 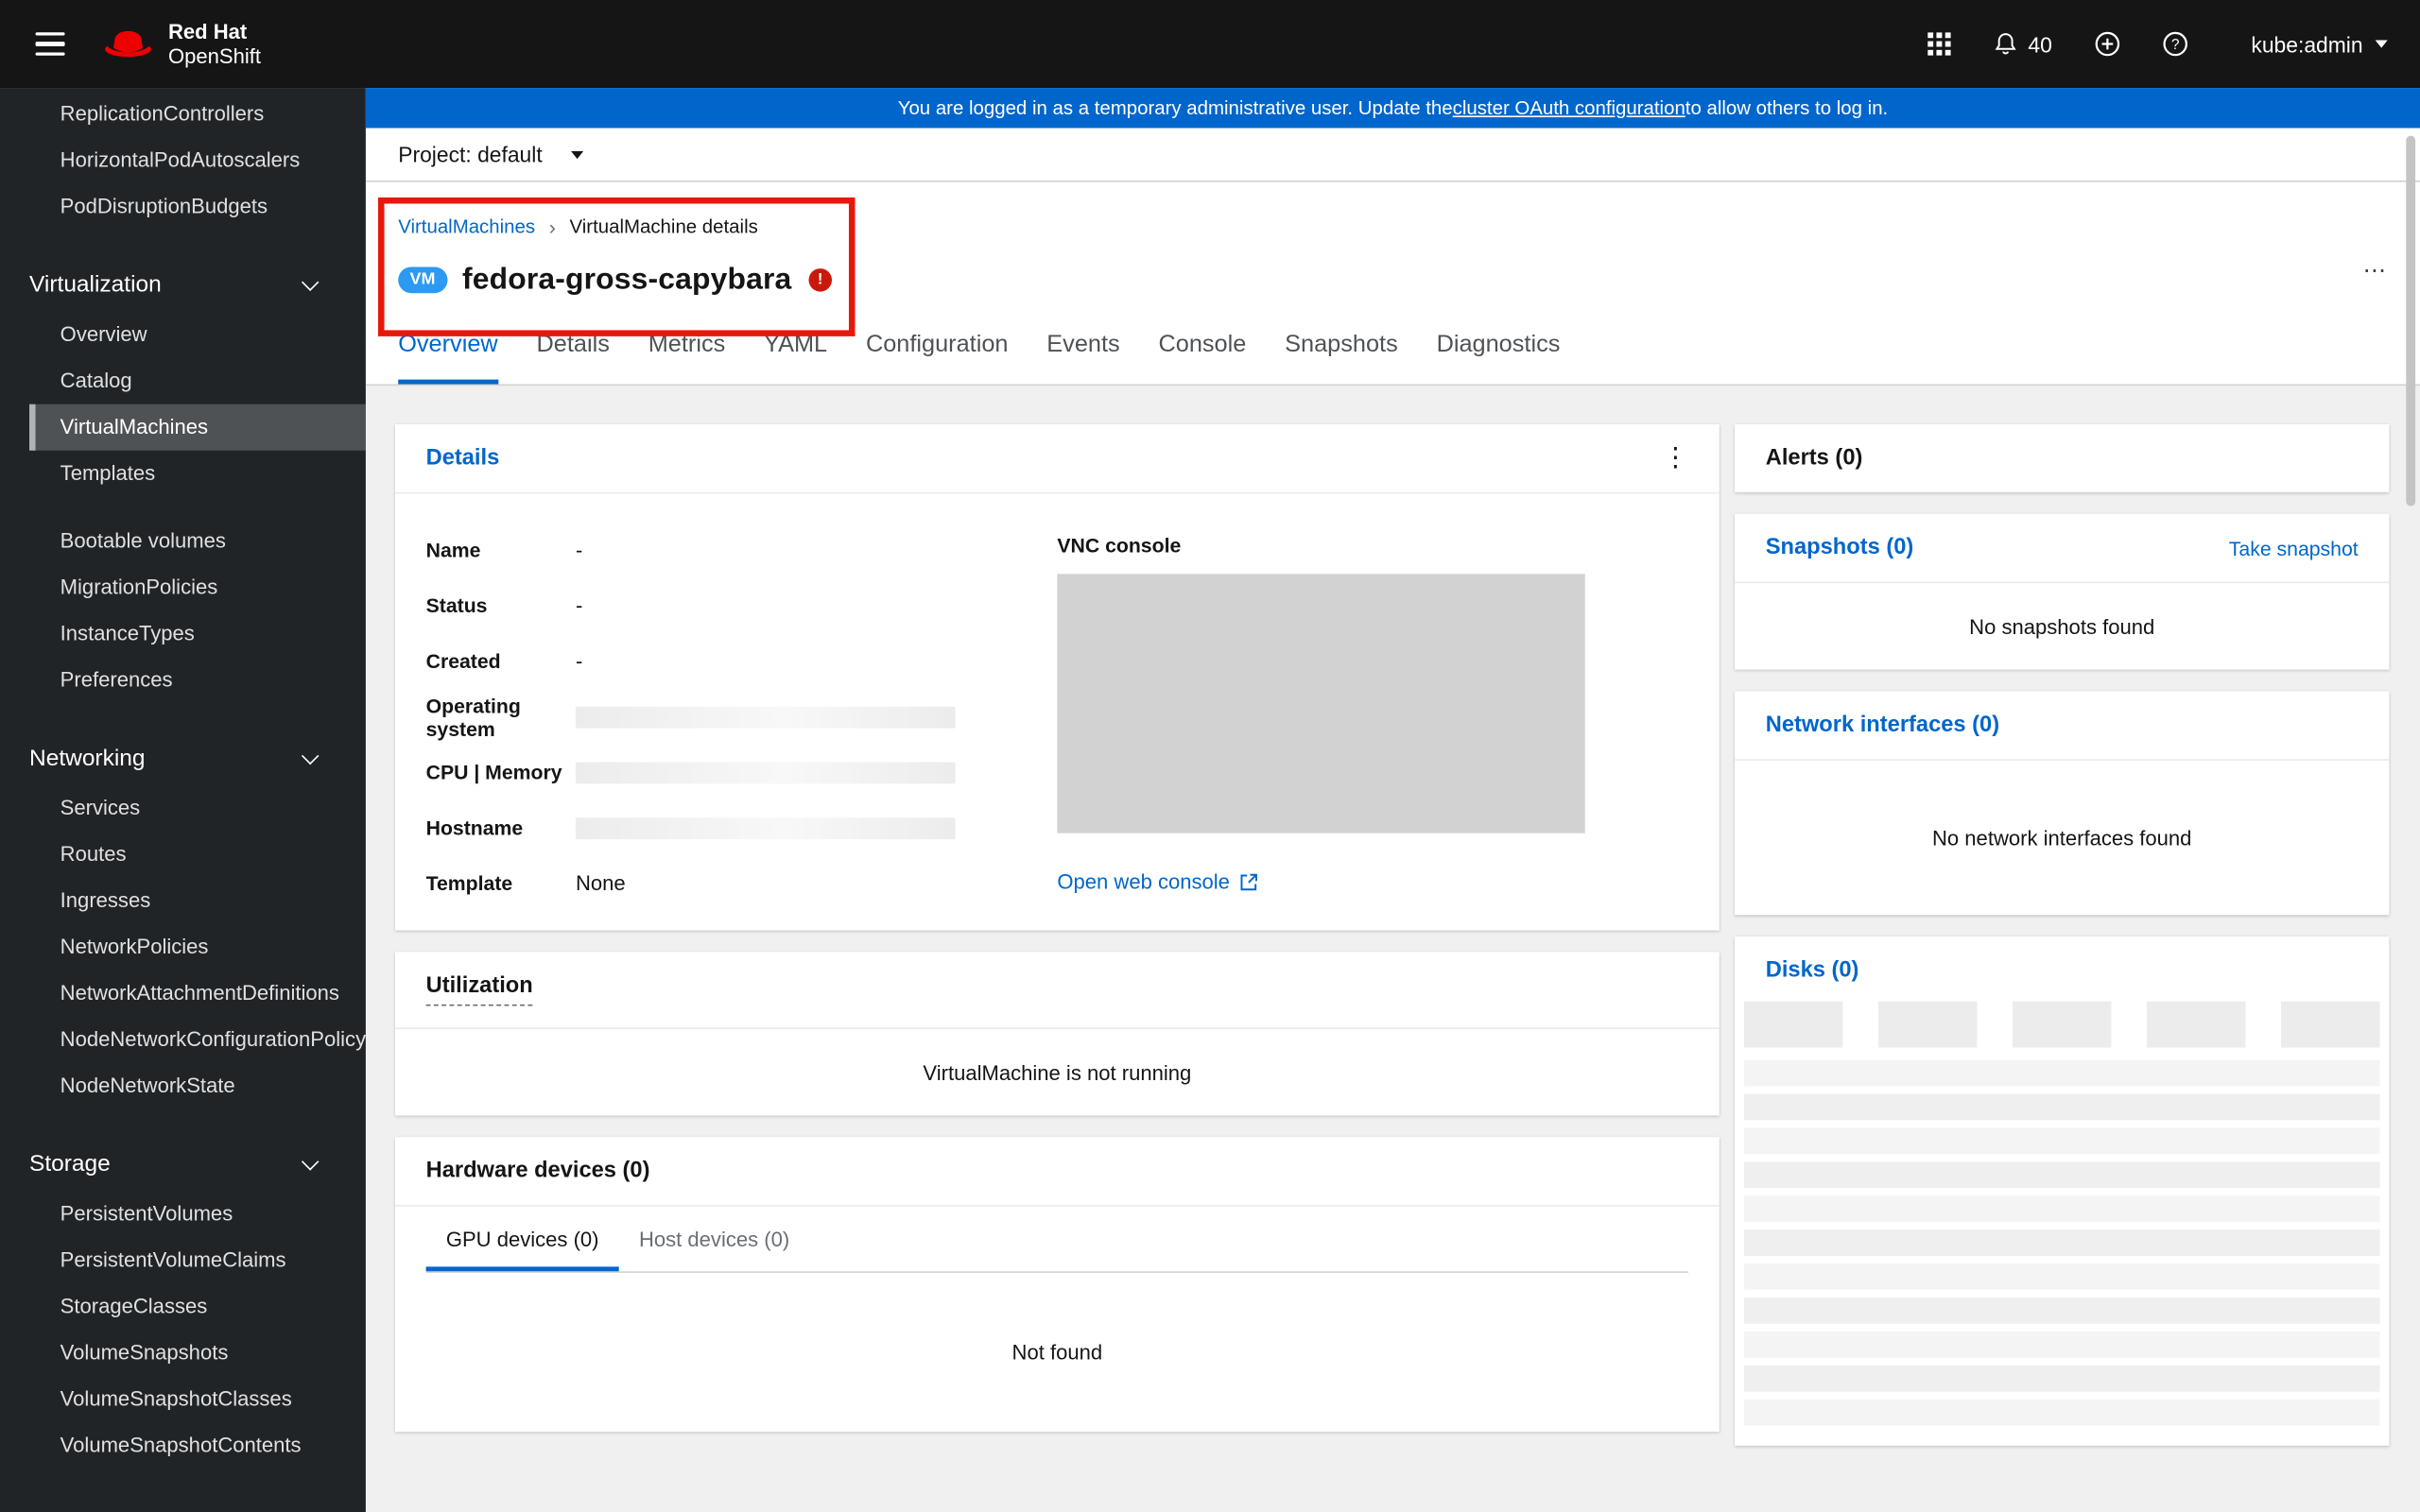 What do you see at coordinates (469, 883) in the screenshot?
I see `detail-label: Template` at bounding box center [469, 883].